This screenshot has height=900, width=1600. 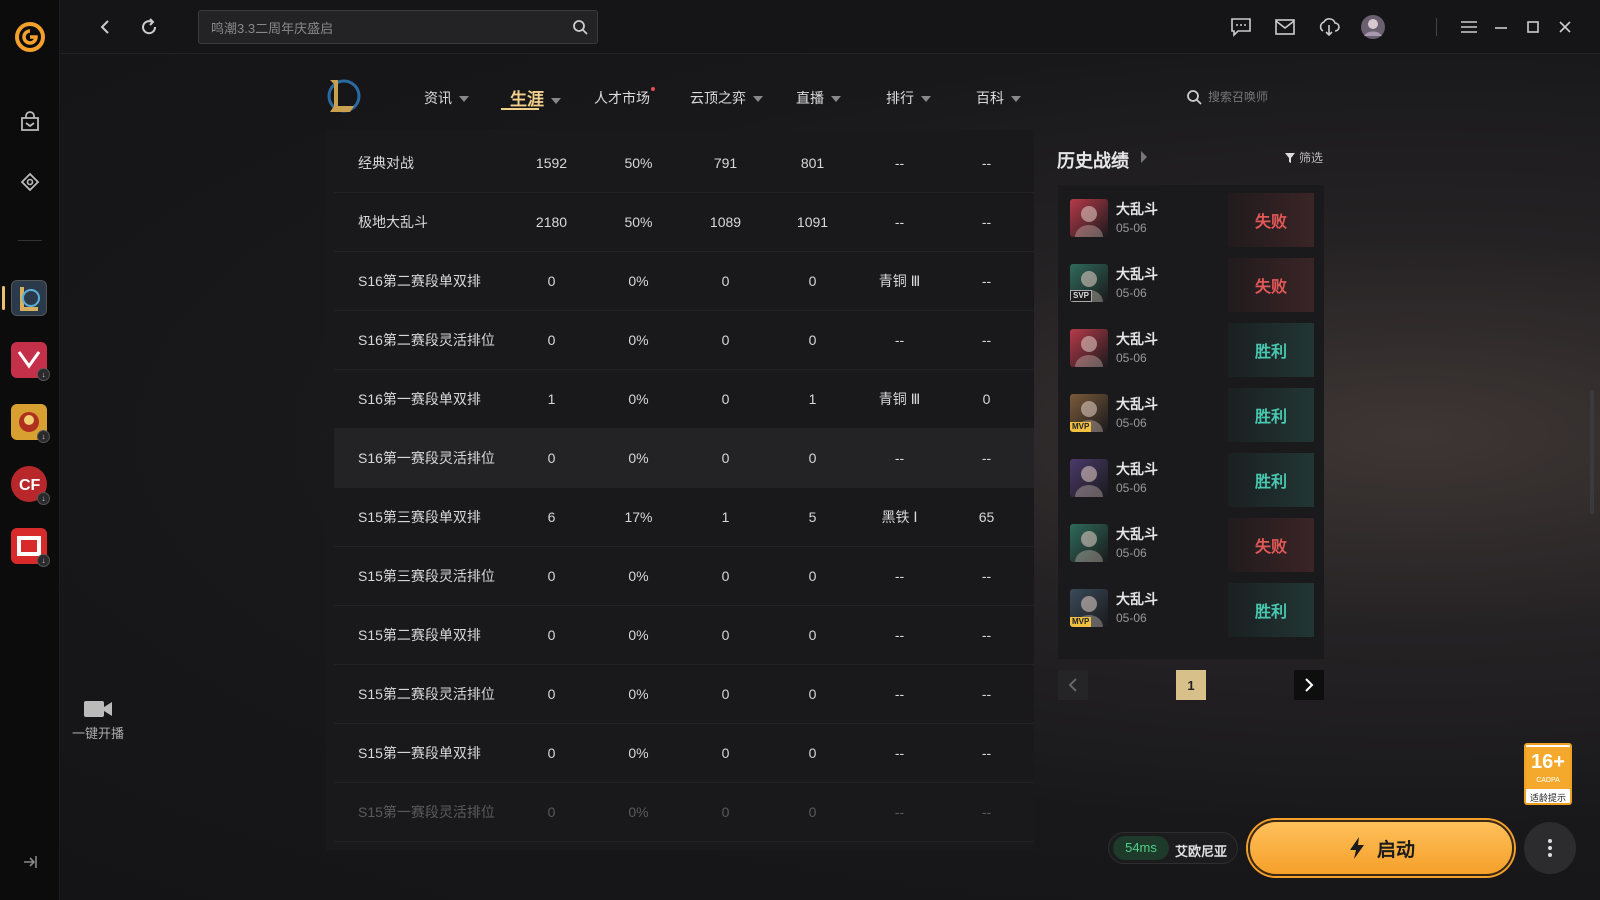 What do you see at coordinates (684, 222) in the screenshot?
I see `table-row: 极地大乱斗 2180 50% 1089 1091 -- --` at bounding box center [684, 222].